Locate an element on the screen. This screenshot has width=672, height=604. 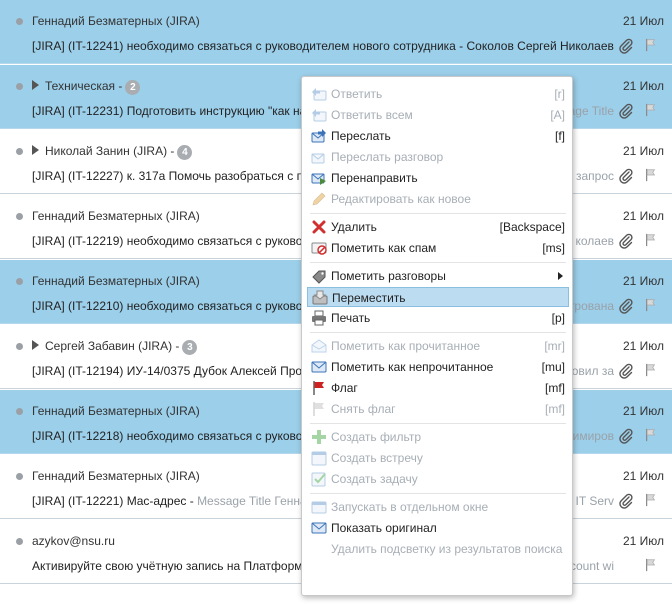
menu-item-label: Пометить как прочитанное is located at coordinates (406, 346).